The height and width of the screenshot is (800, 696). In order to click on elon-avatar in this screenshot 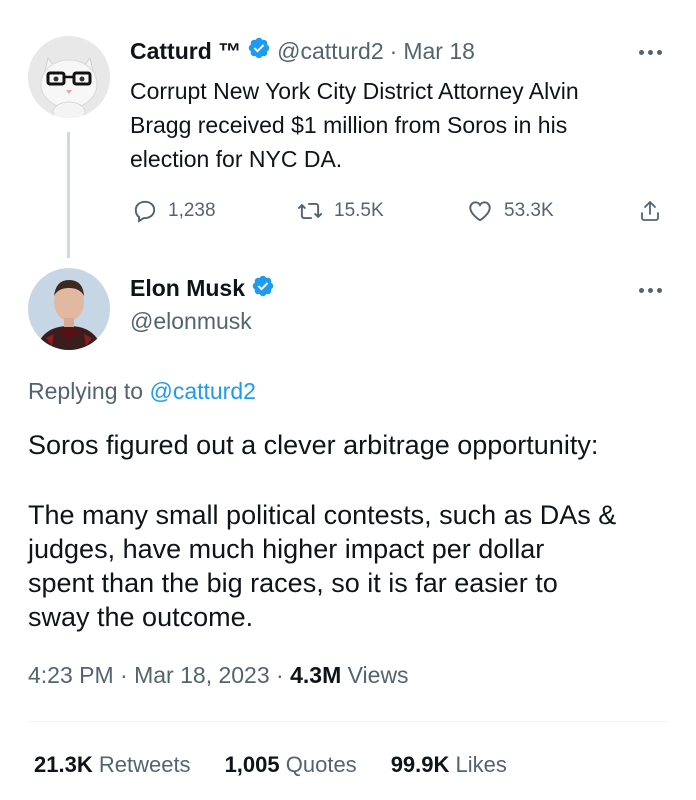, I will do `click(69, 309)`.